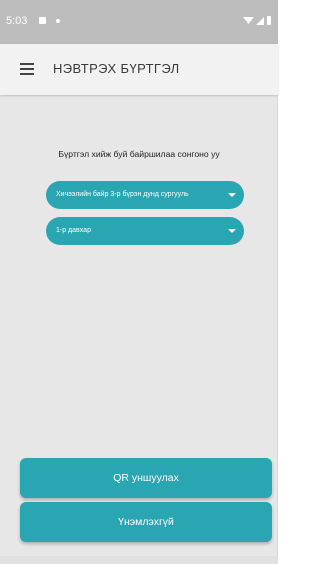 The image size is (320, 564). What do you see at coordinates (122, 194) in the screenshot?
I see `location-select-value: Хичээлийн байр 3-р бүрэн дунд сургууль` at bounding box center [122, 194].